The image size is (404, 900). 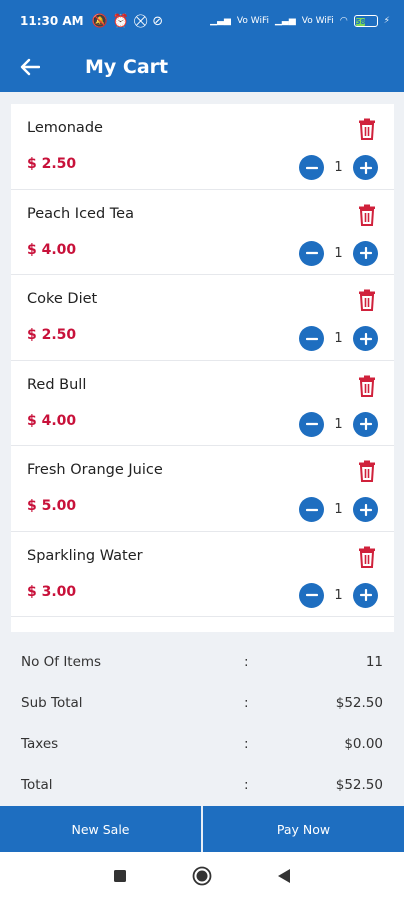 I want to click on action-bar: New Sale Pay Now, so click(x=202, y=829).